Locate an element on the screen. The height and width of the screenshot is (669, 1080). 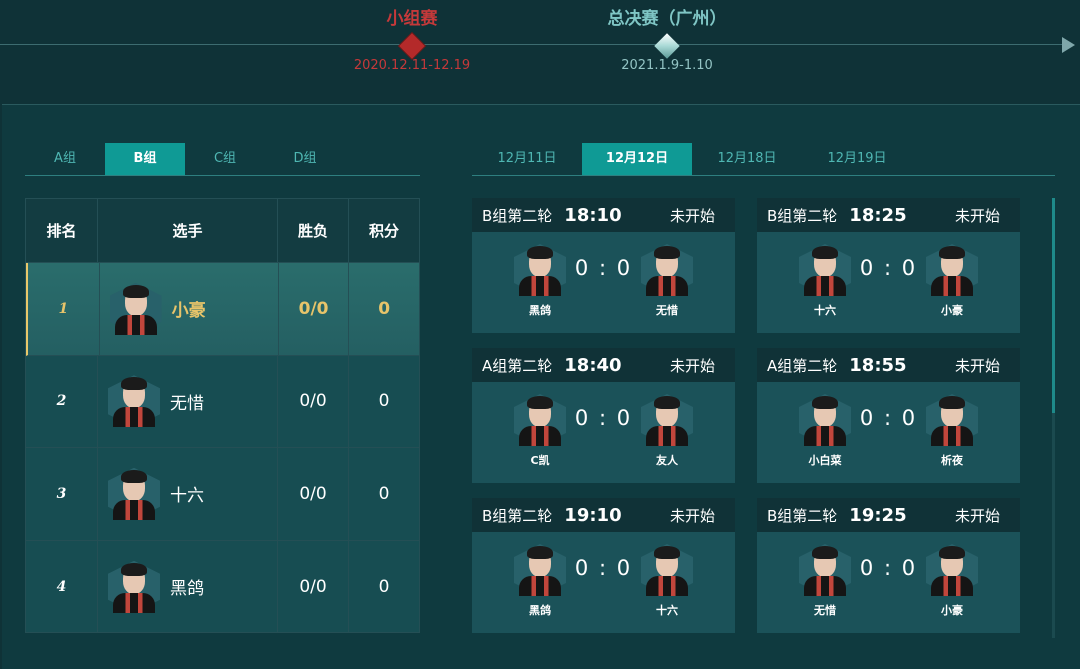
tab-date-1218: 12月18日 is located at coordinates (747, 159).